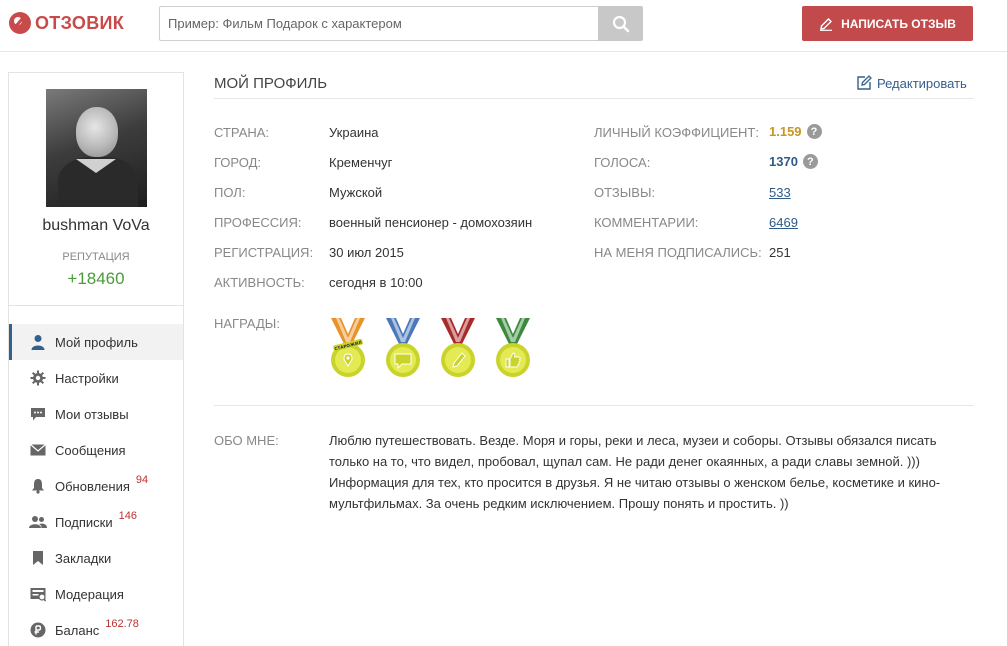  Describe the element at coordinates (246, 440) in the screenshot. I see `about-label: ОБО МНЕ:` at that location.